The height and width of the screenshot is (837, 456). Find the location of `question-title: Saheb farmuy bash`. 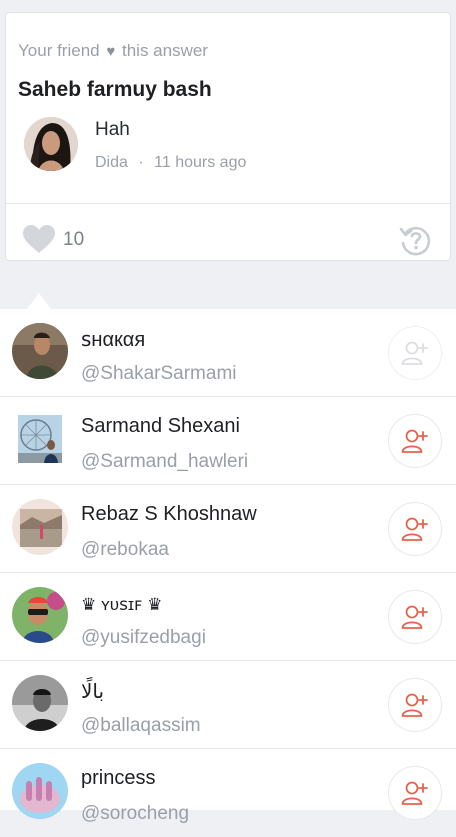

question-title: Saheb farmuy bash is located at coordinates (115, 90).